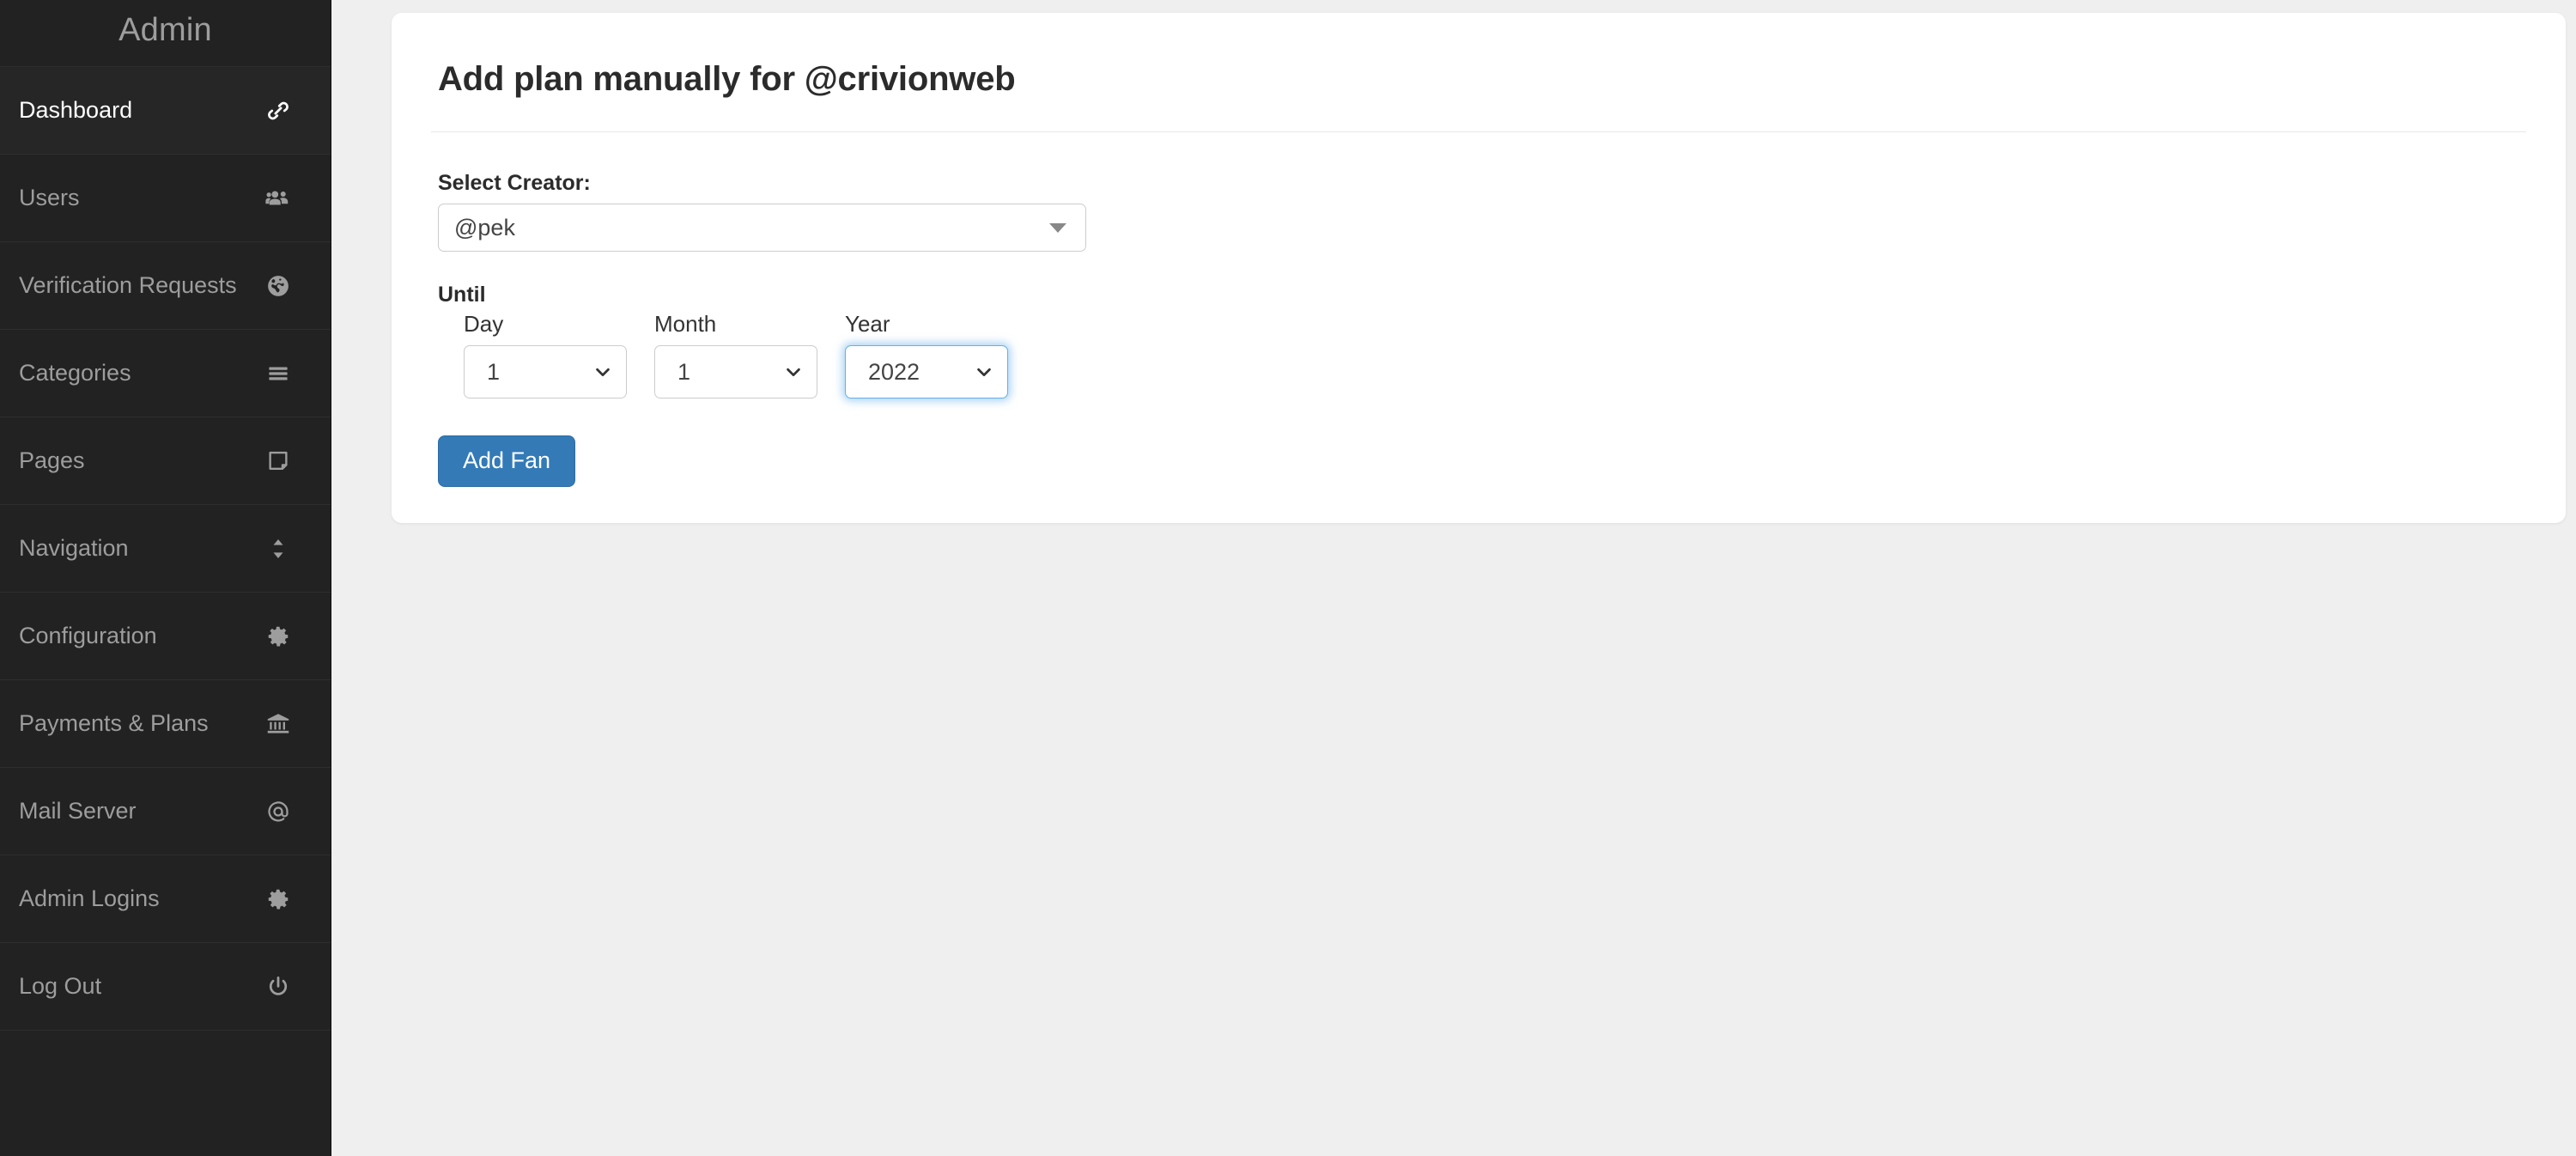 The height and width of the screenshot is (1156, 2576). I want to click on at-icon, so click(278, 812).